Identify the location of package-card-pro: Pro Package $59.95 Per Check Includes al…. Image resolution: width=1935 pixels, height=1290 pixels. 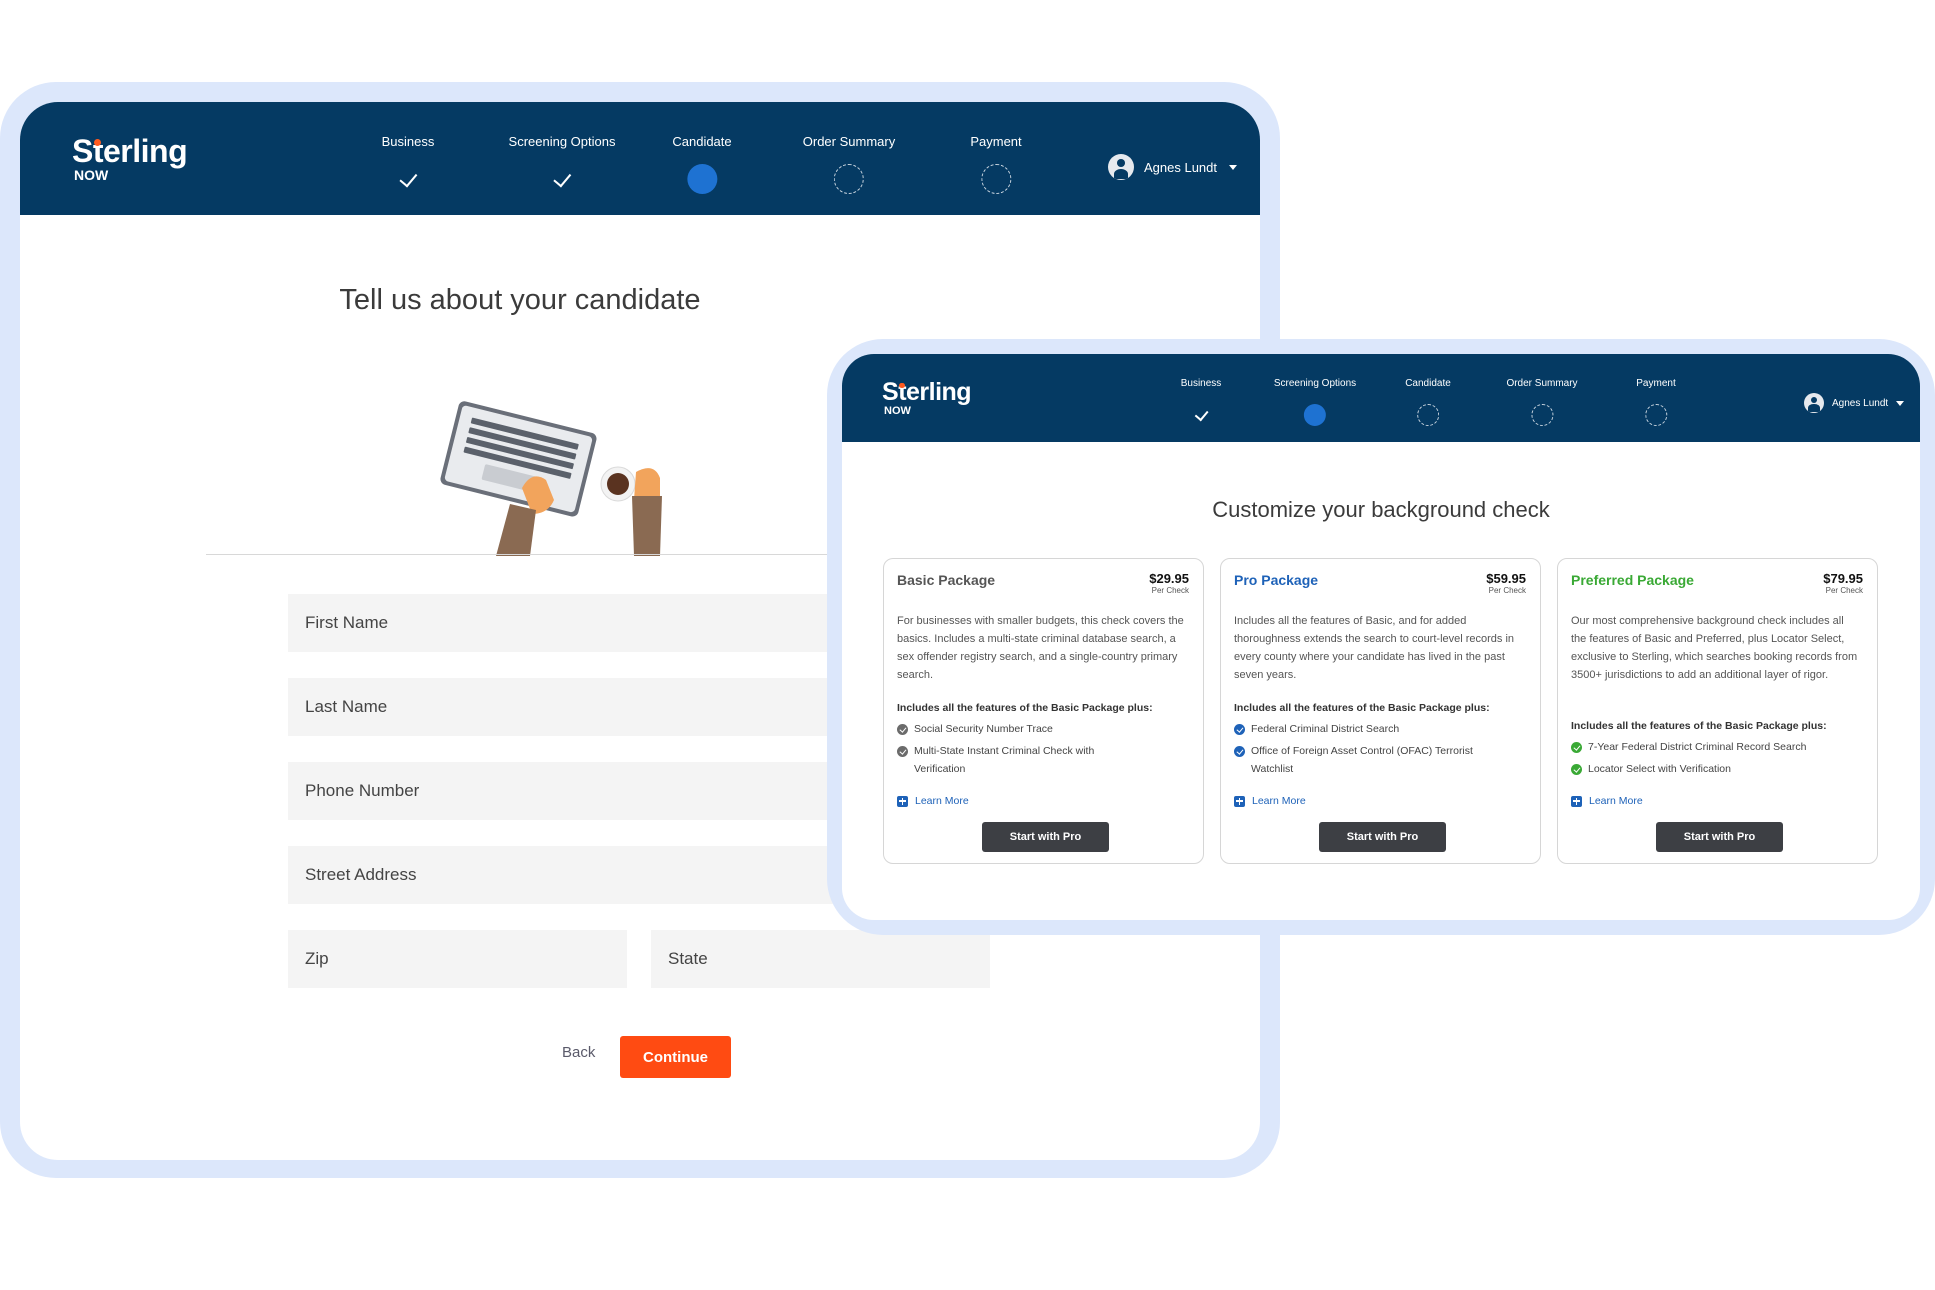
(1380, 711).